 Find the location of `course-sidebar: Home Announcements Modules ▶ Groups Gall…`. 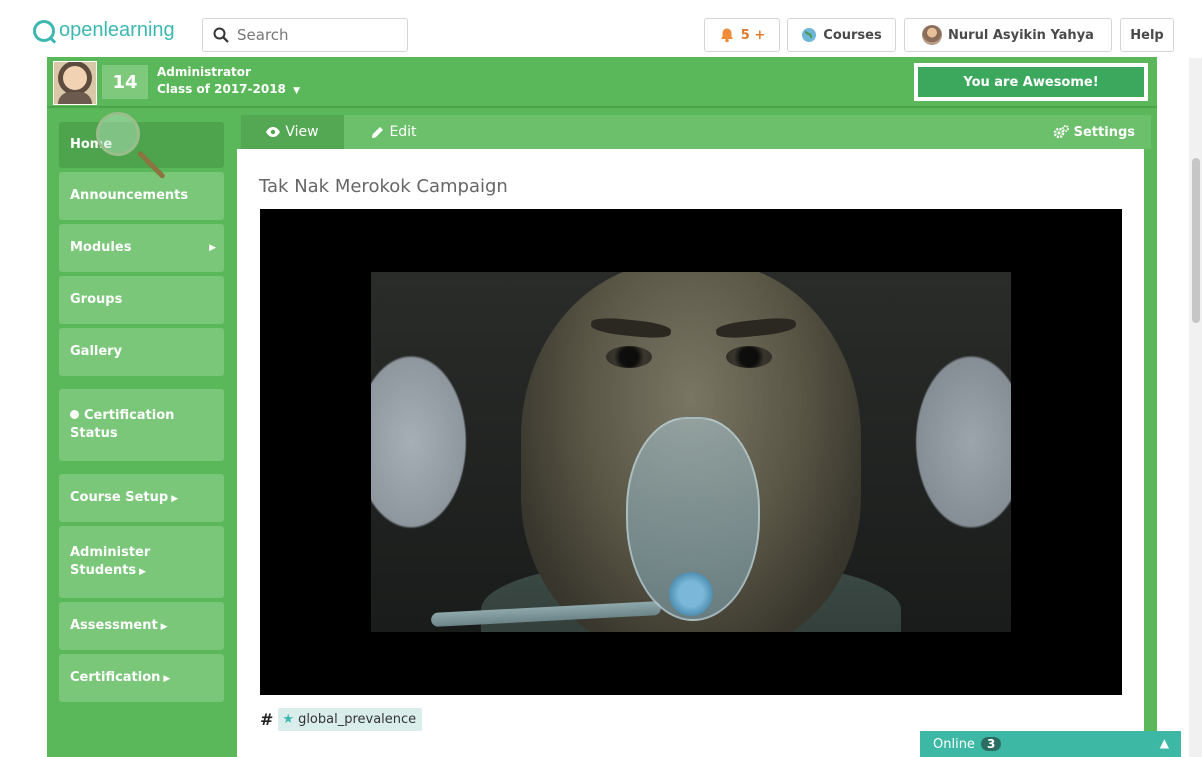

course-sidebar: Home Announcements Modules ▶ Groups Gall… is located at coordinates (141, 432).